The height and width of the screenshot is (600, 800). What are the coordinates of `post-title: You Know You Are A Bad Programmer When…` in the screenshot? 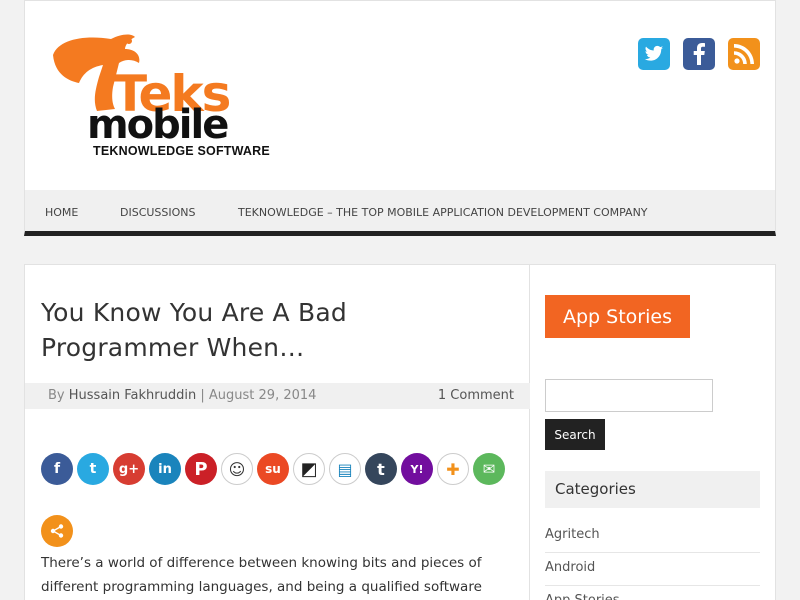 It's located at (276, 330).